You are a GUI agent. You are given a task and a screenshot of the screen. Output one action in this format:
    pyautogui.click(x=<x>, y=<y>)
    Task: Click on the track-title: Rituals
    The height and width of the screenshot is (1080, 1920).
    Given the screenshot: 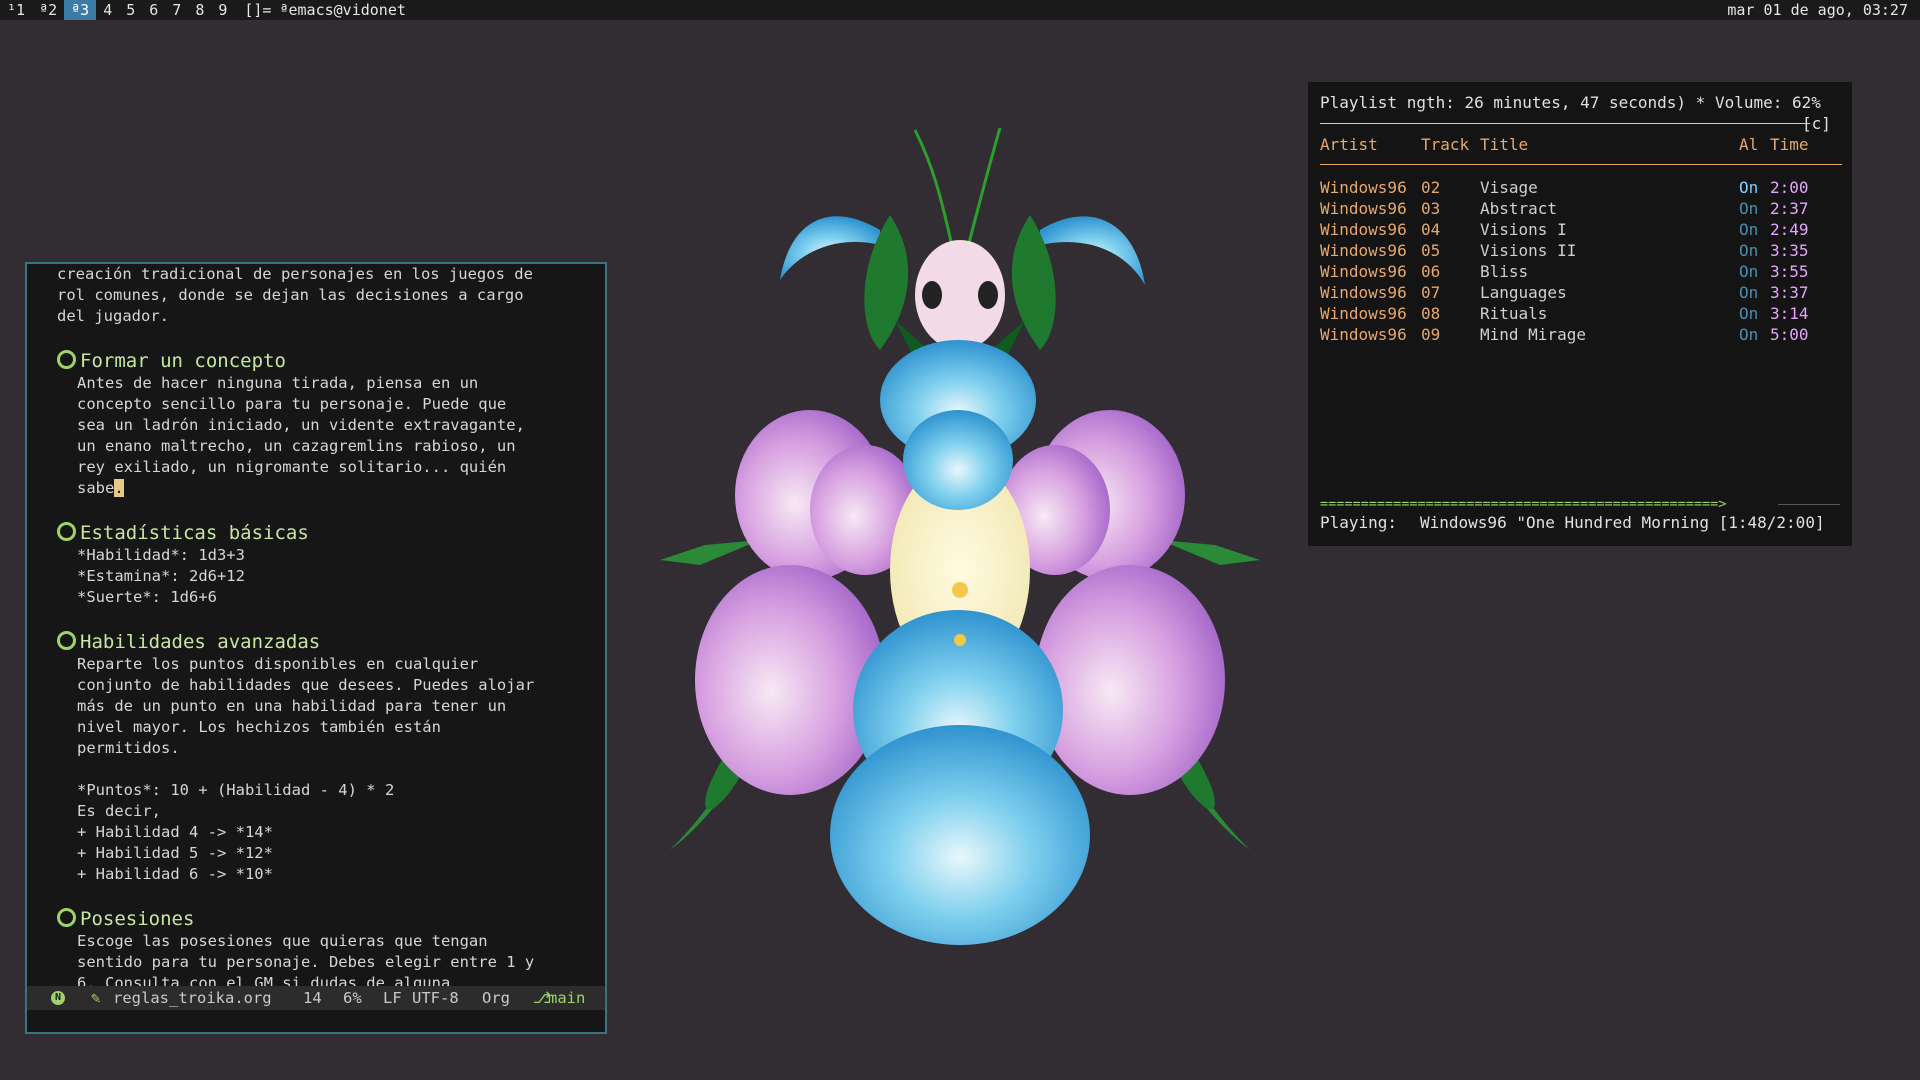 What is the action you would take?
    pyautogui.click(x=1514, y=313)
    